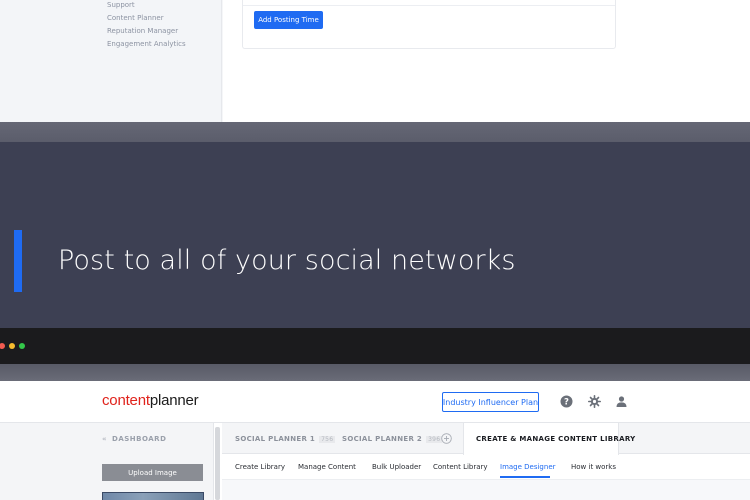 Image resolution: width=750 pixels, height=500 pixels. Describe the element at coordinates (139, 439) in the screenshot. I see `dashboard-label: DASHBOARD` at that location.